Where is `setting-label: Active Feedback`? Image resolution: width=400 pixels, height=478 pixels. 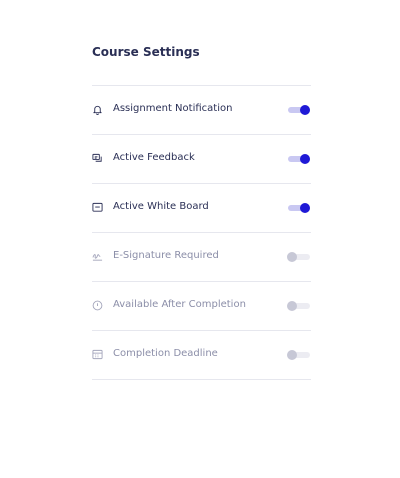
setting-label: Active Feedback is located at coordinates (154, 157).